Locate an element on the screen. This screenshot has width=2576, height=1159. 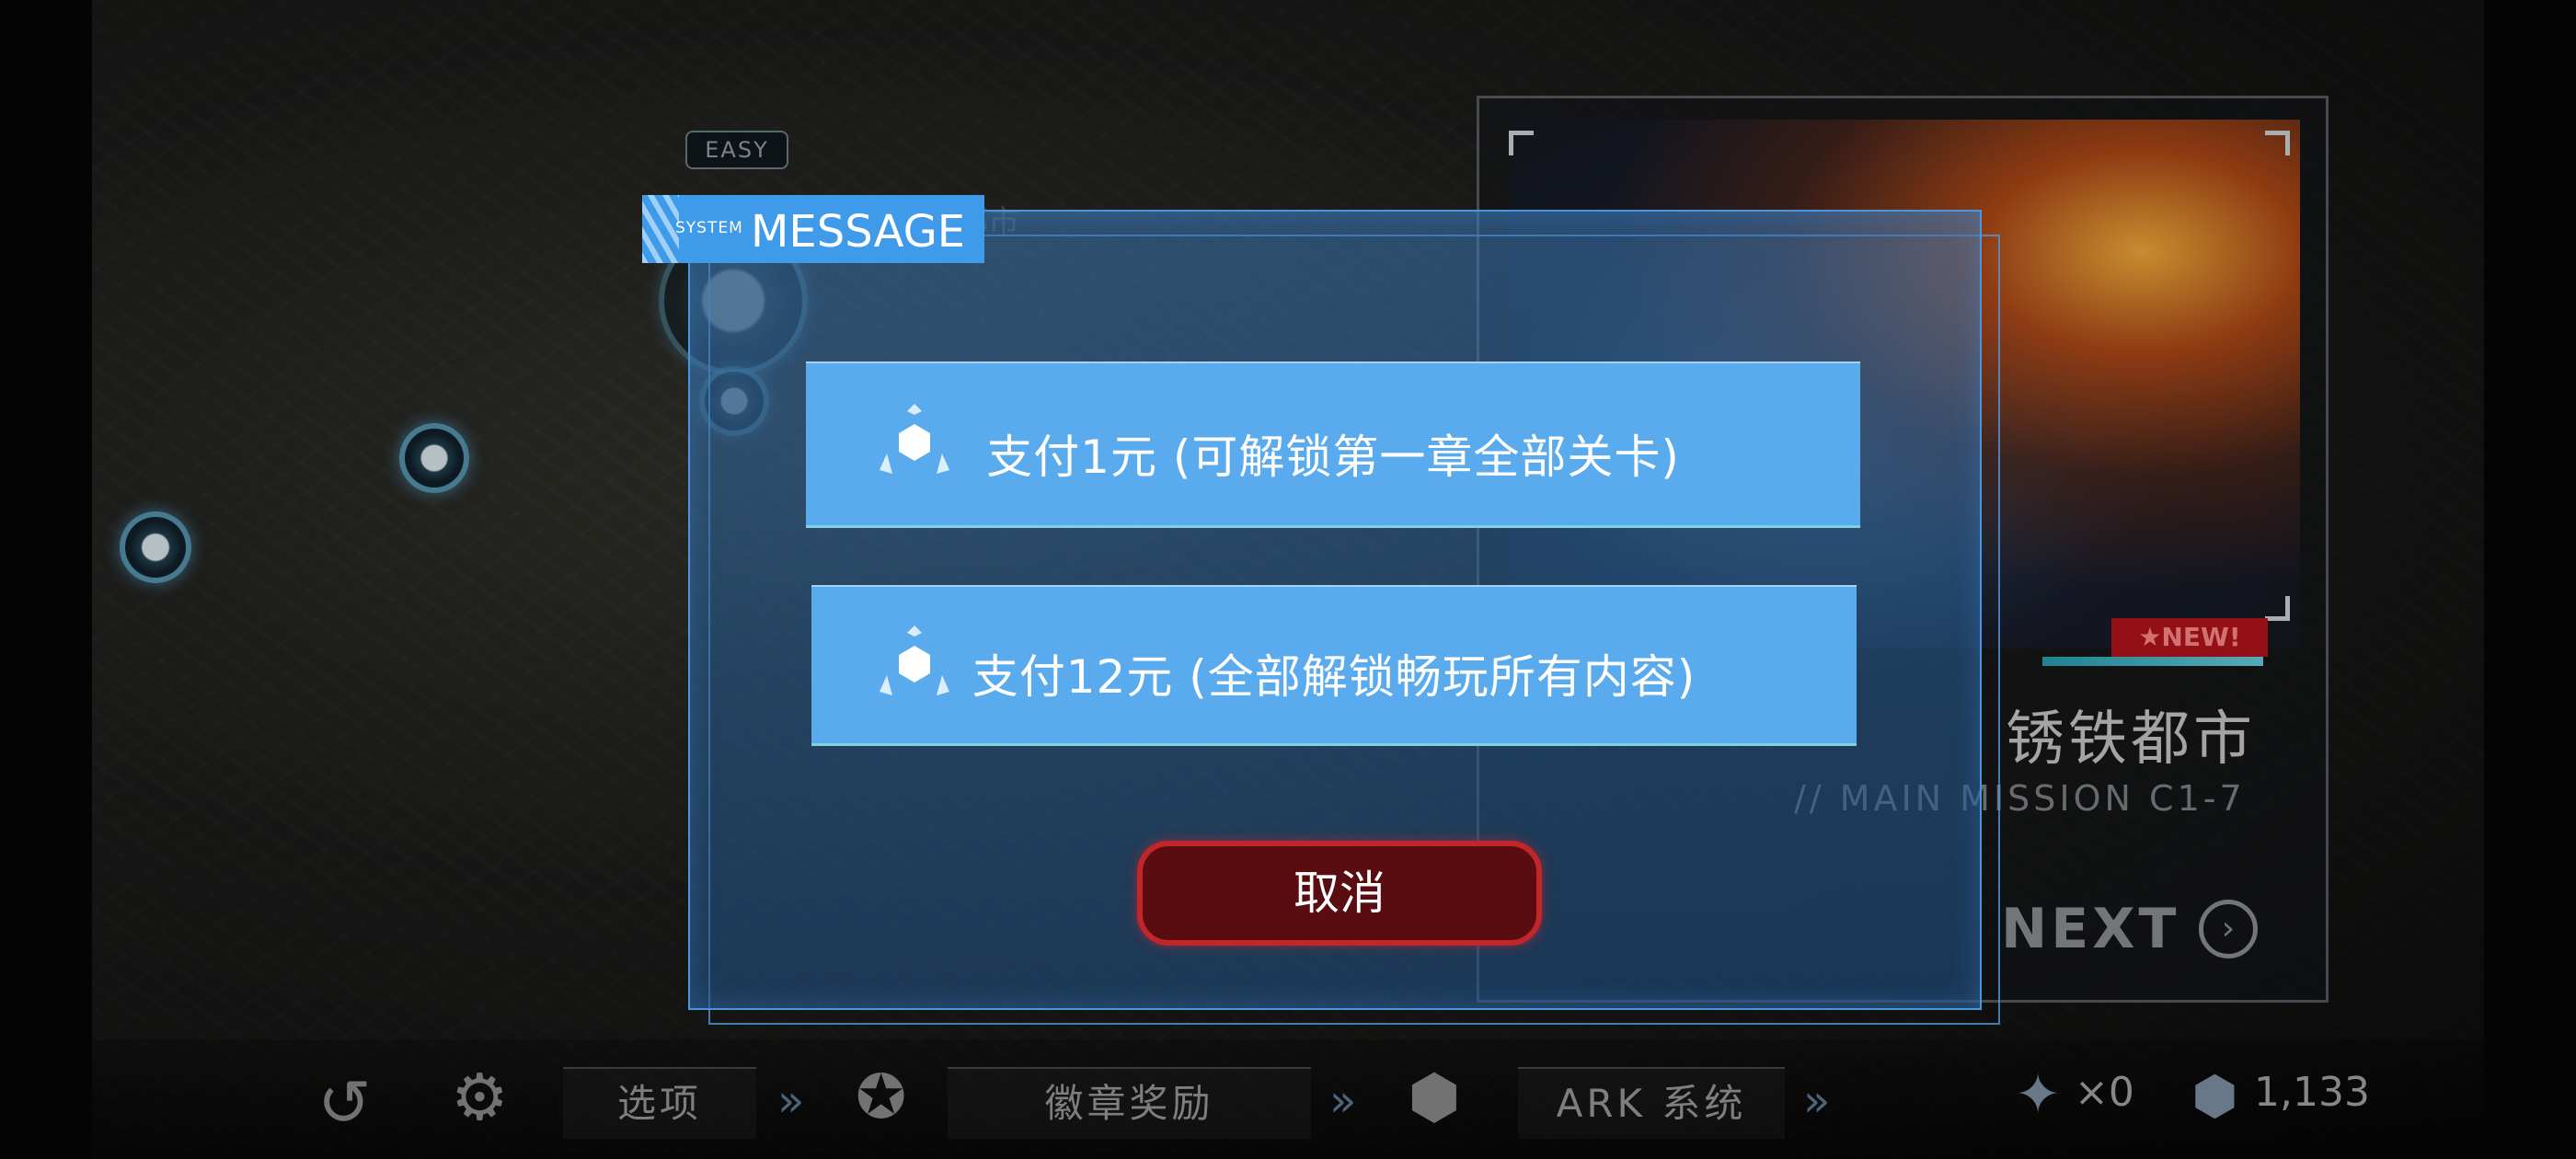
cancel-button: 取消 is located at coordinates (1339, 893).